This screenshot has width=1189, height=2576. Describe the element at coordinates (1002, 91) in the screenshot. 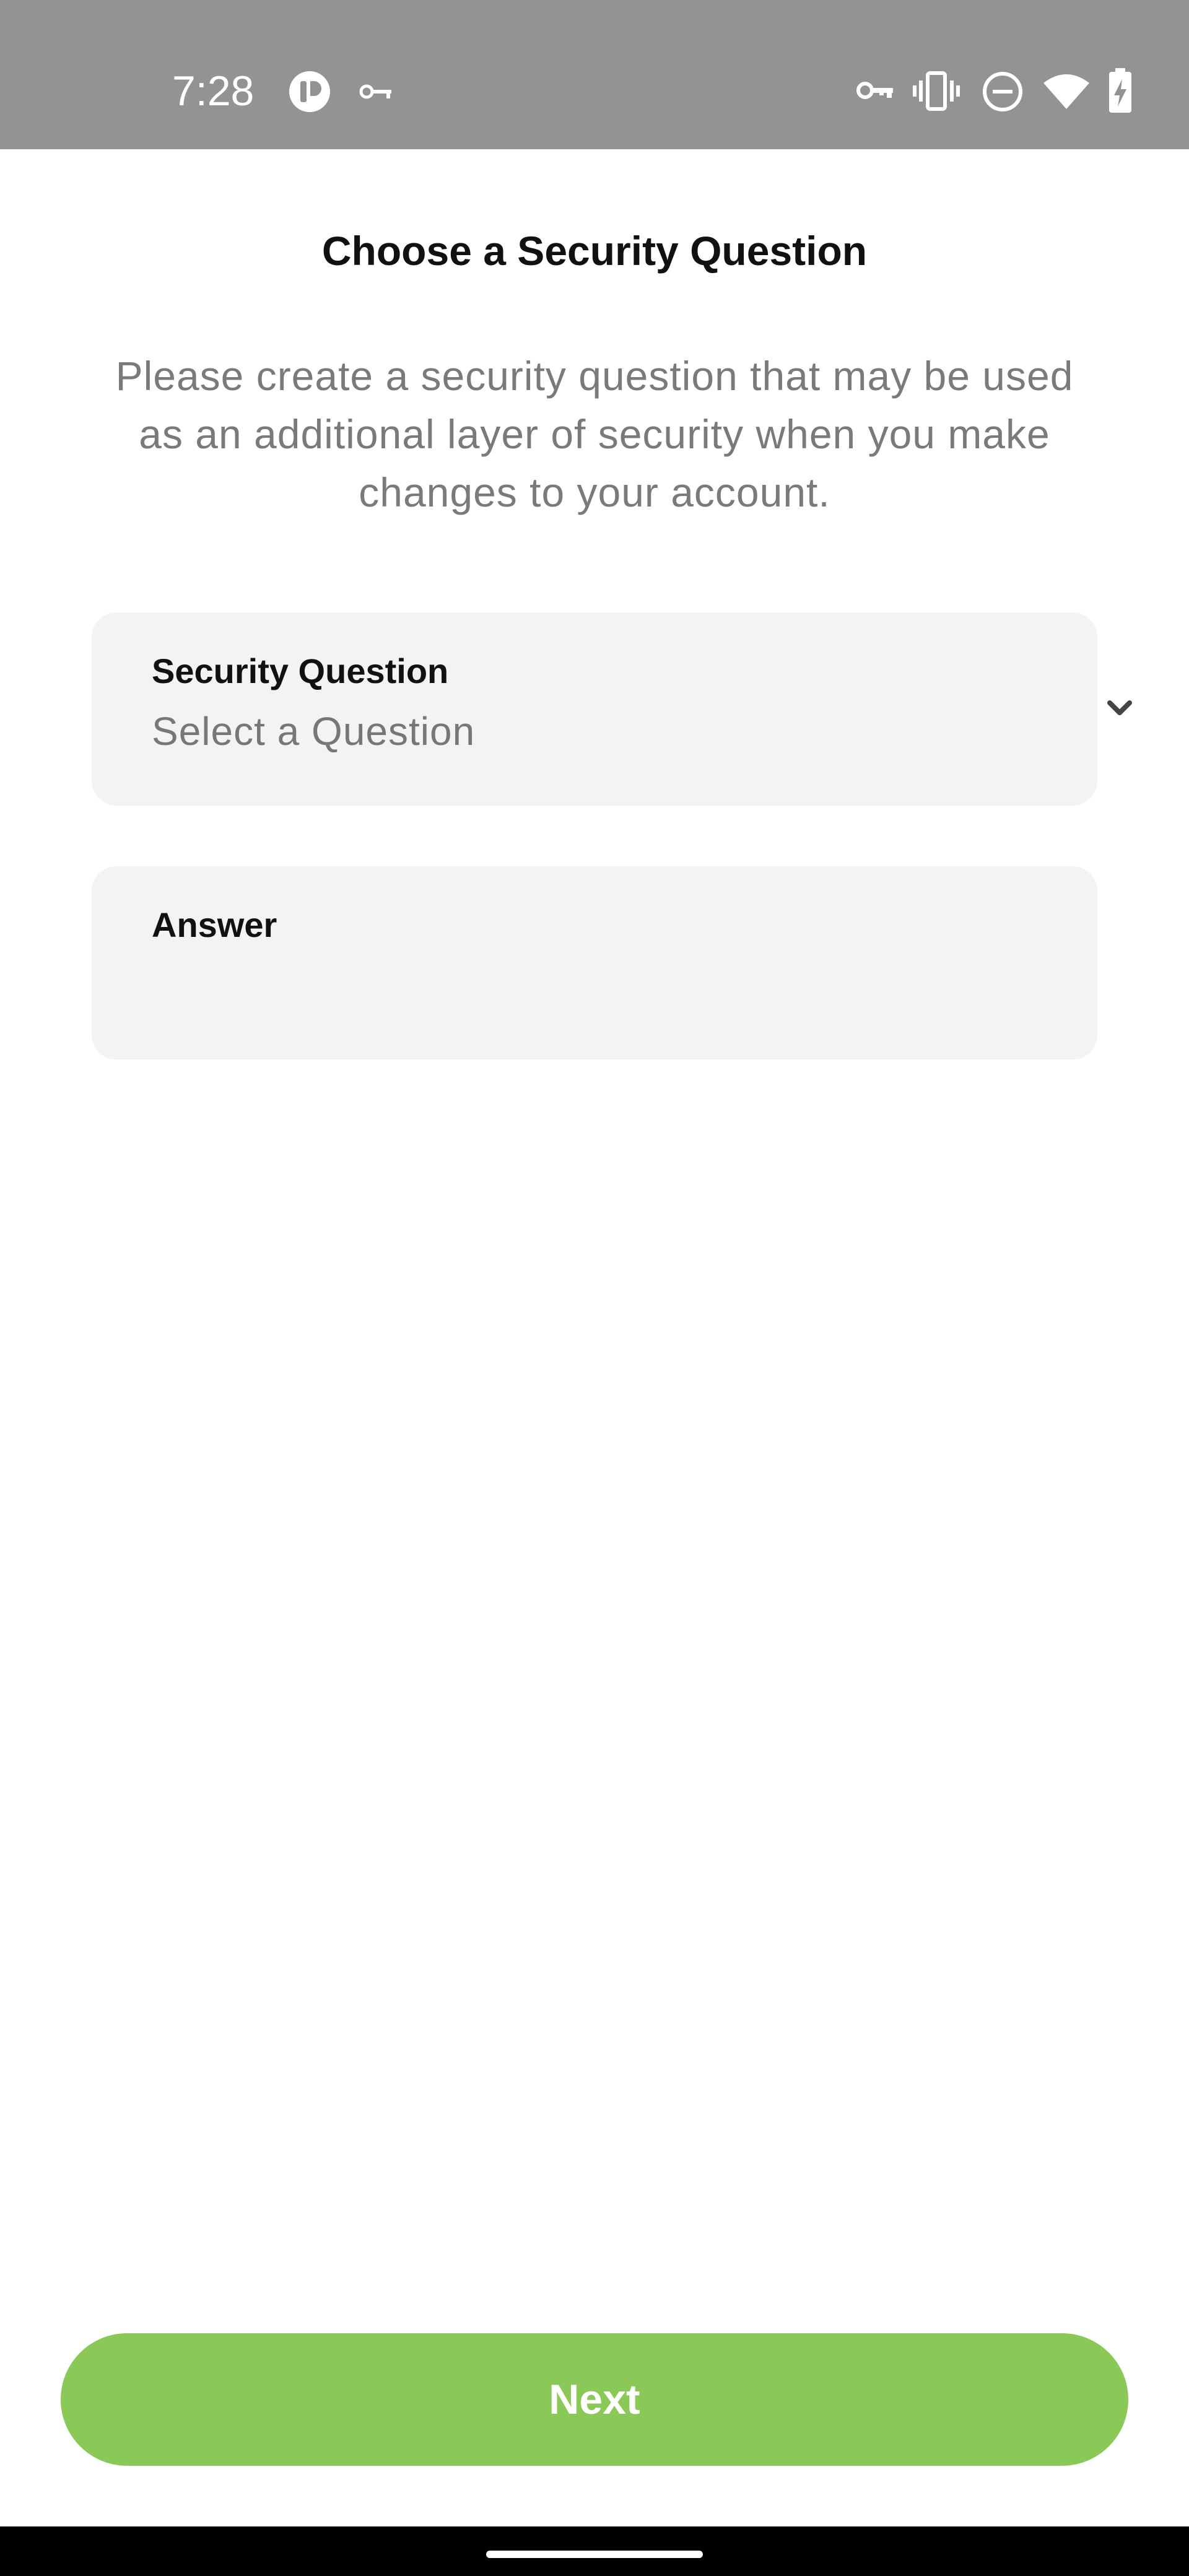

I see `do-not-disturb-icon` at that location.